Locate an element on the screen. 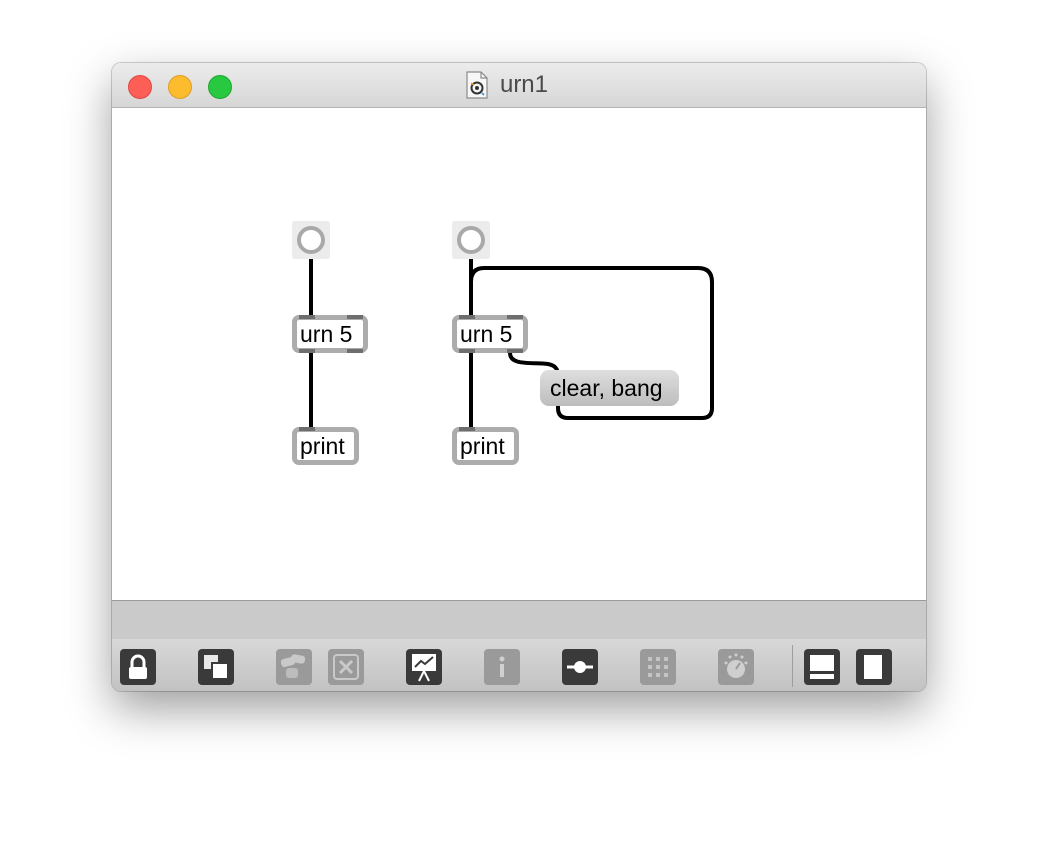  toolbar-divider is located at coordinates (792, 666).